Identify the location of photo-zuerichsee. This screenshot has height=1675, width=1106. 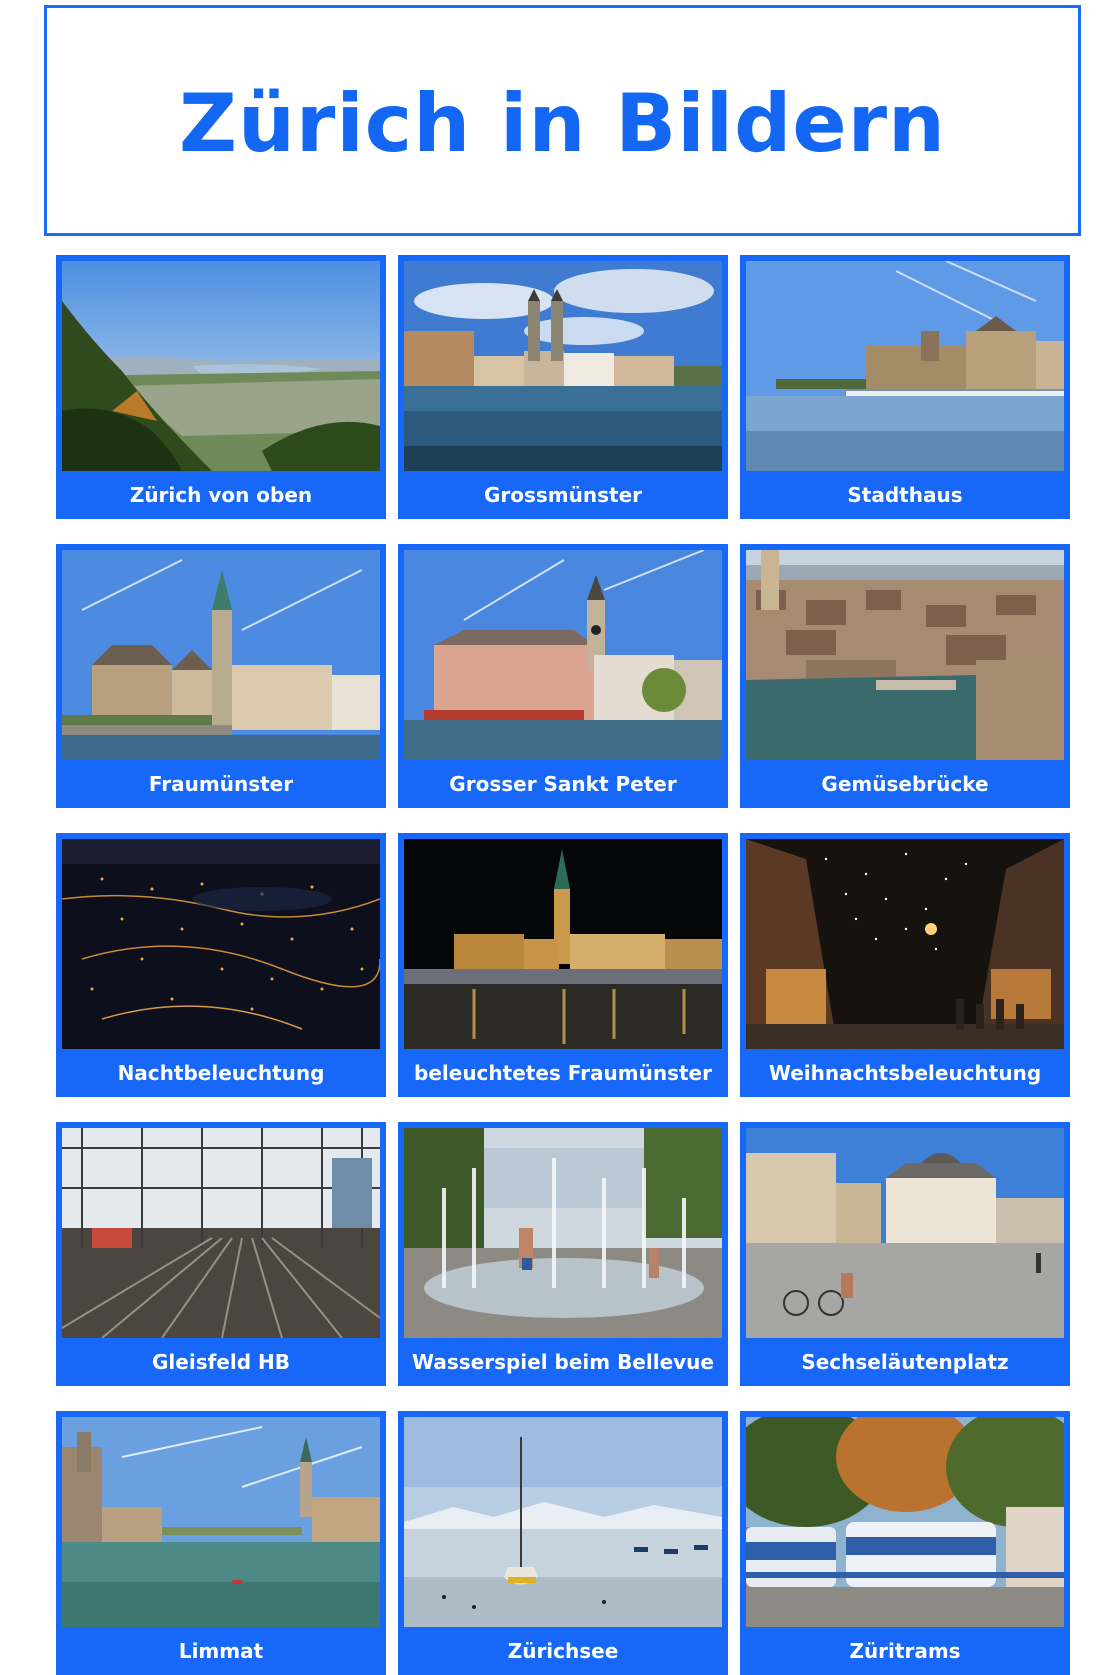
(563, 1522).